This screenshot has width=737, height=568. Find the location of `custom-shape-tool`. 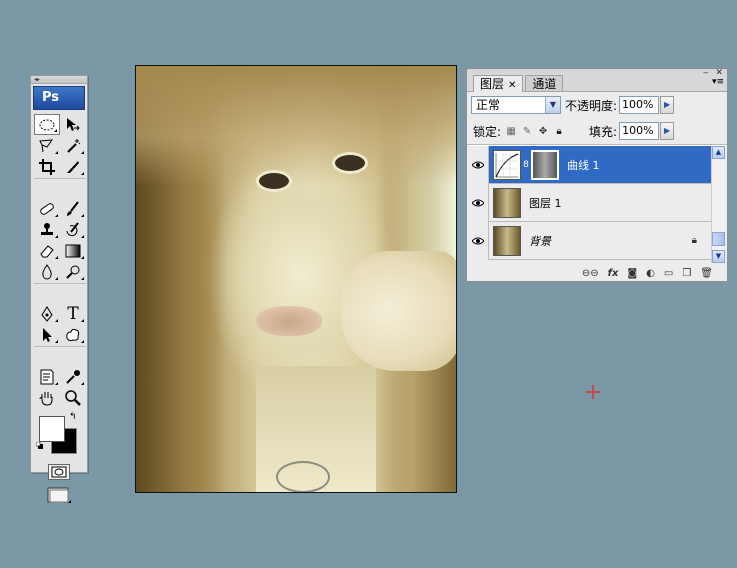

custom-shape-tool is located at coordinates (73, 334).